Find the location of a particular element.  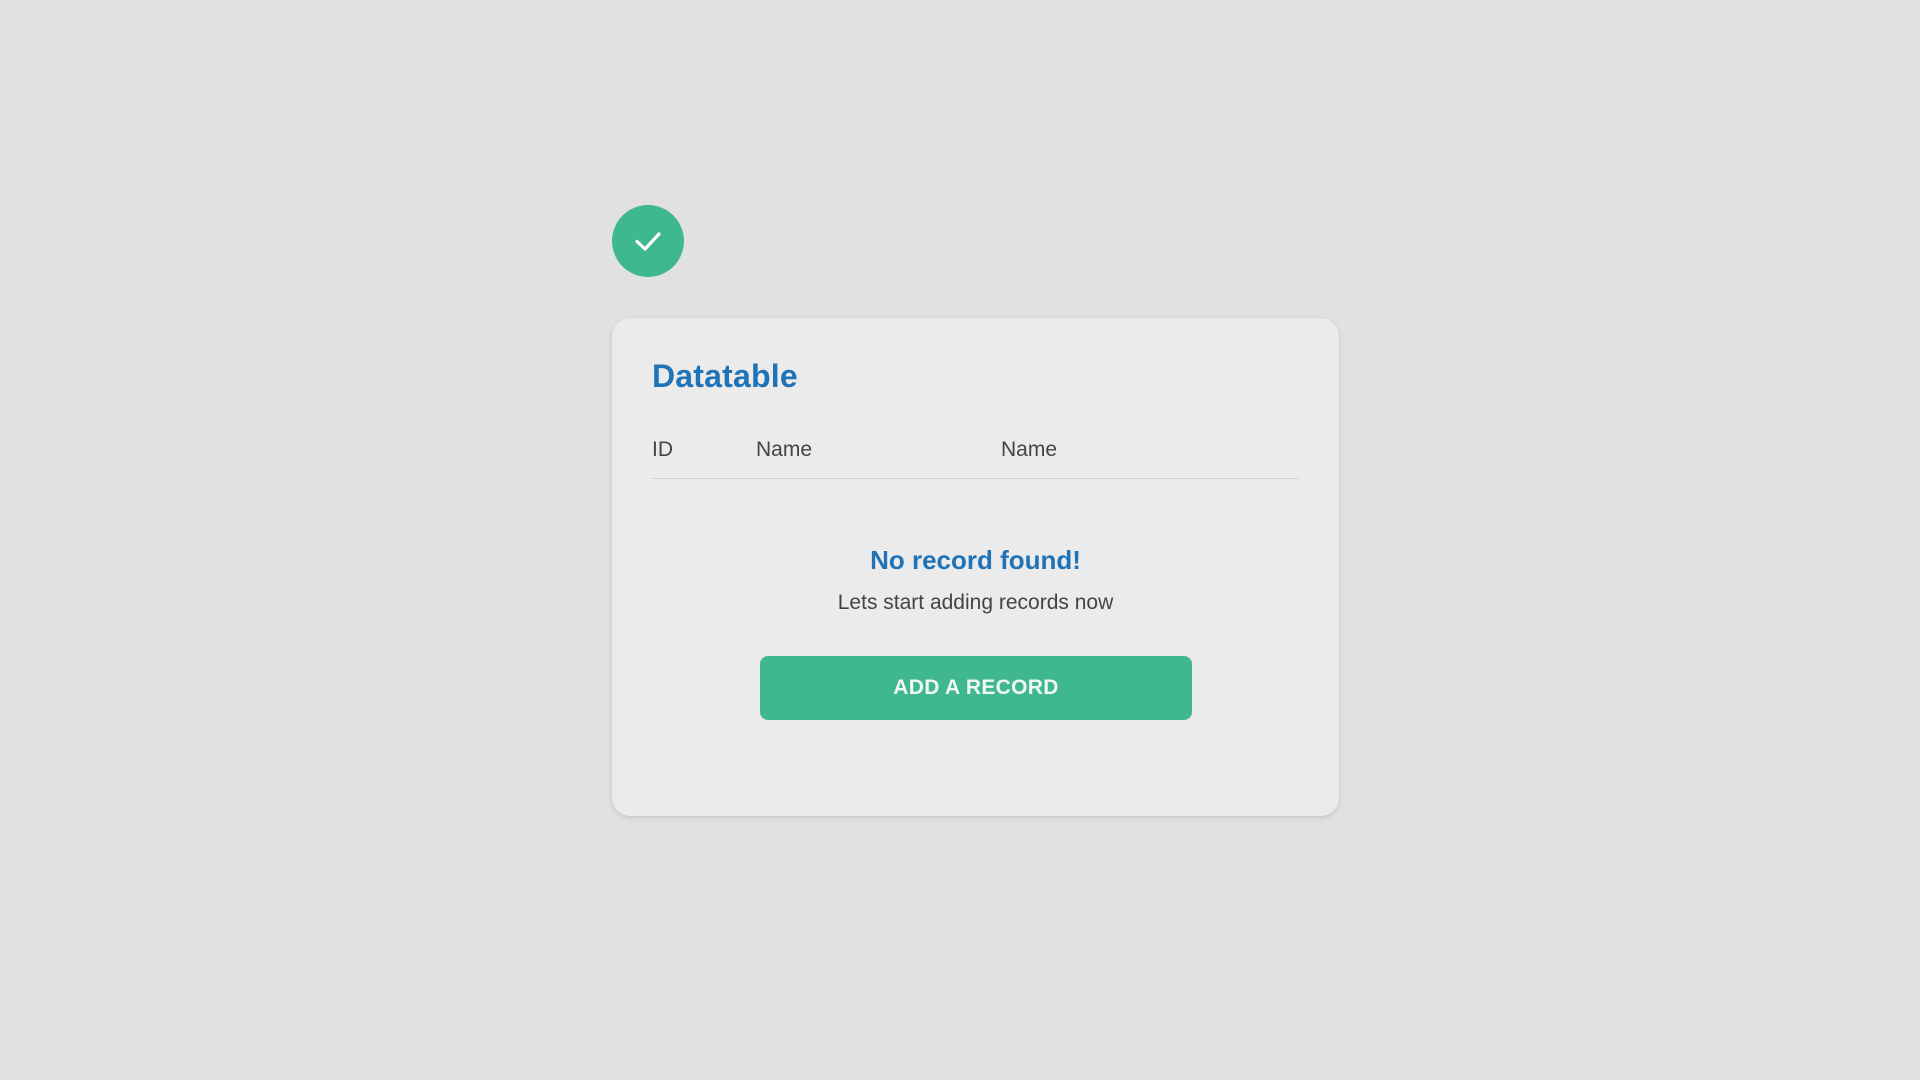

column-header-name: Name is located at coordinates (784, 449).